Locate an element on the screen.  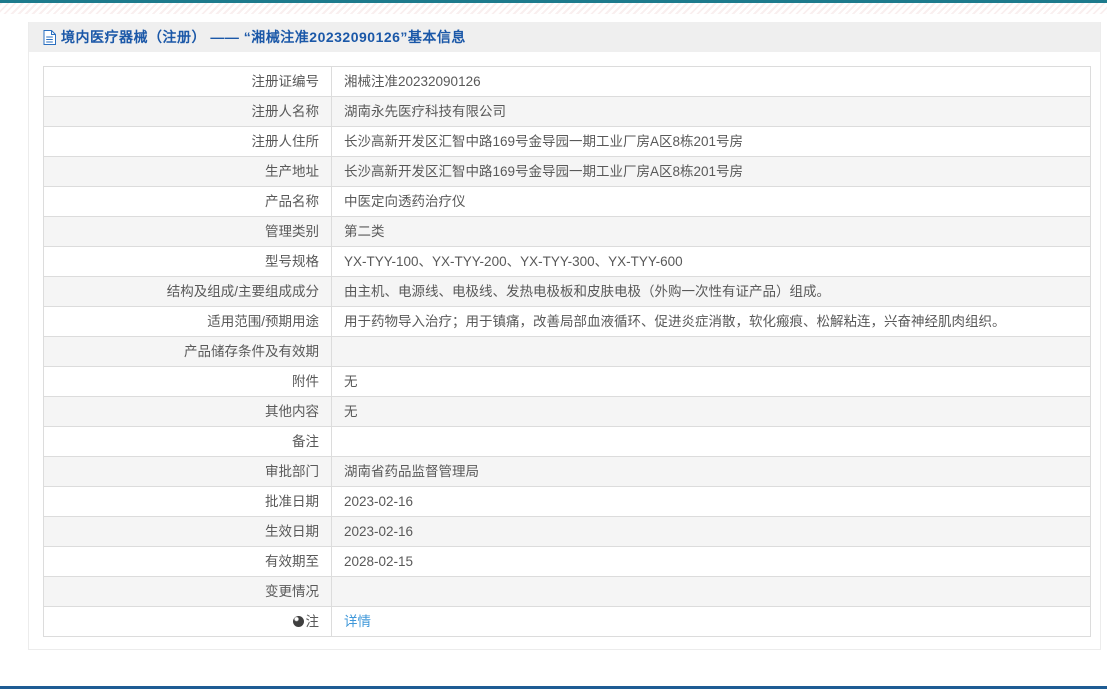
row-value: 2028-02-15 is located at coordinates (711, 561).